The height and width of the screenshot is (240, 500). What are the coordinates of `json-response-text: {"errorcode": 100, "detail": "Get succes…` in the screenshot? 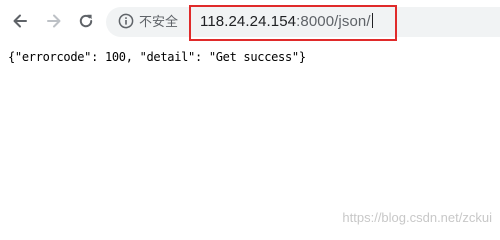 It's located at (157, 57).